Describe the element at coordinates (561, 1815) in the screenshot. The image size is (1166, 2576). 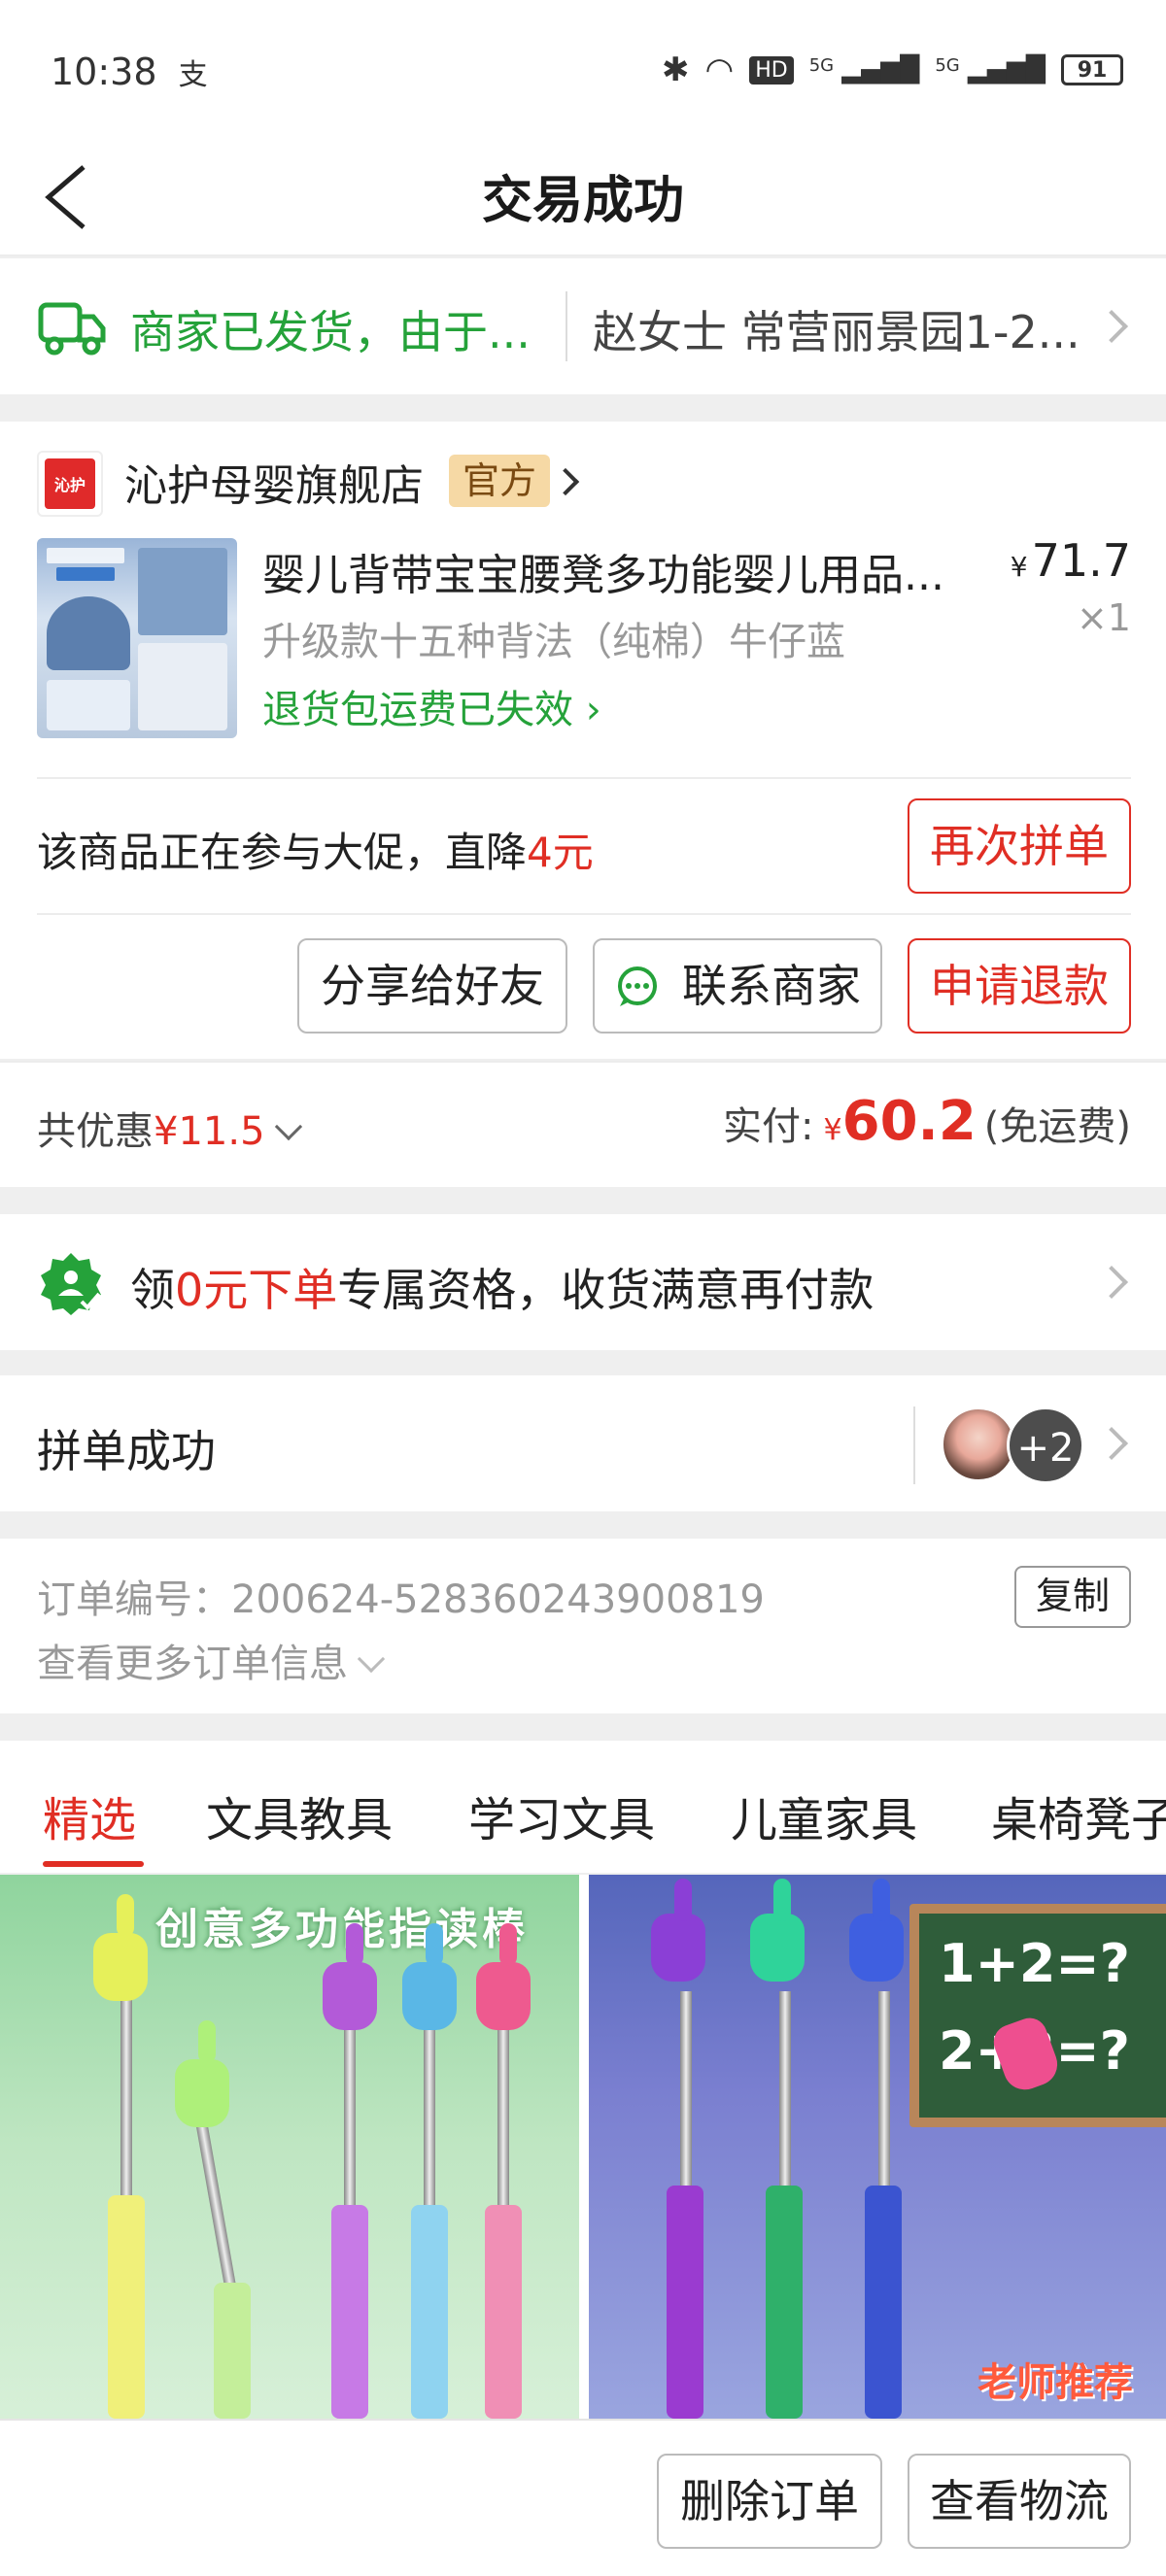
I see `tab-study-stationery: 学习文具` at that location.